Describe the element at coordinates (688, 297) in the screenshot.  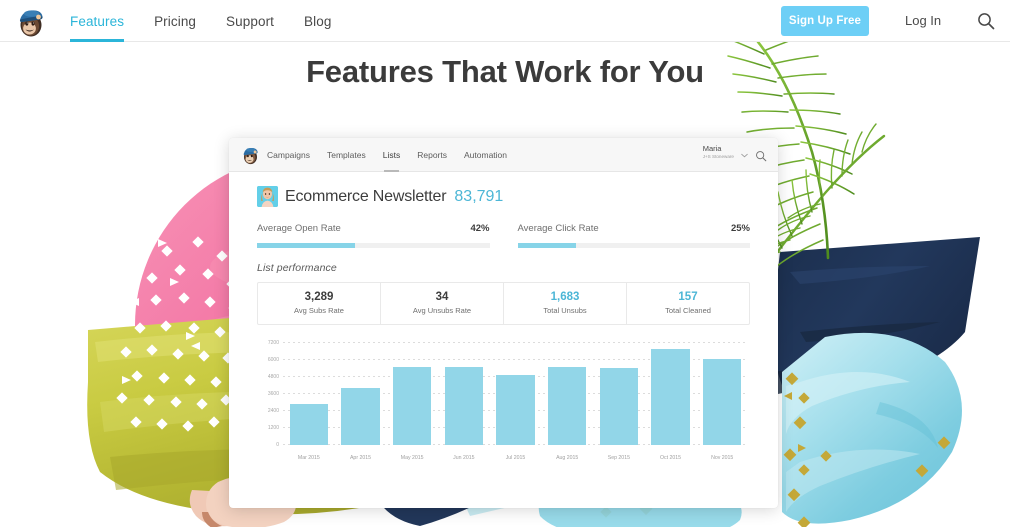
I see `stat-value: 157` at that location.